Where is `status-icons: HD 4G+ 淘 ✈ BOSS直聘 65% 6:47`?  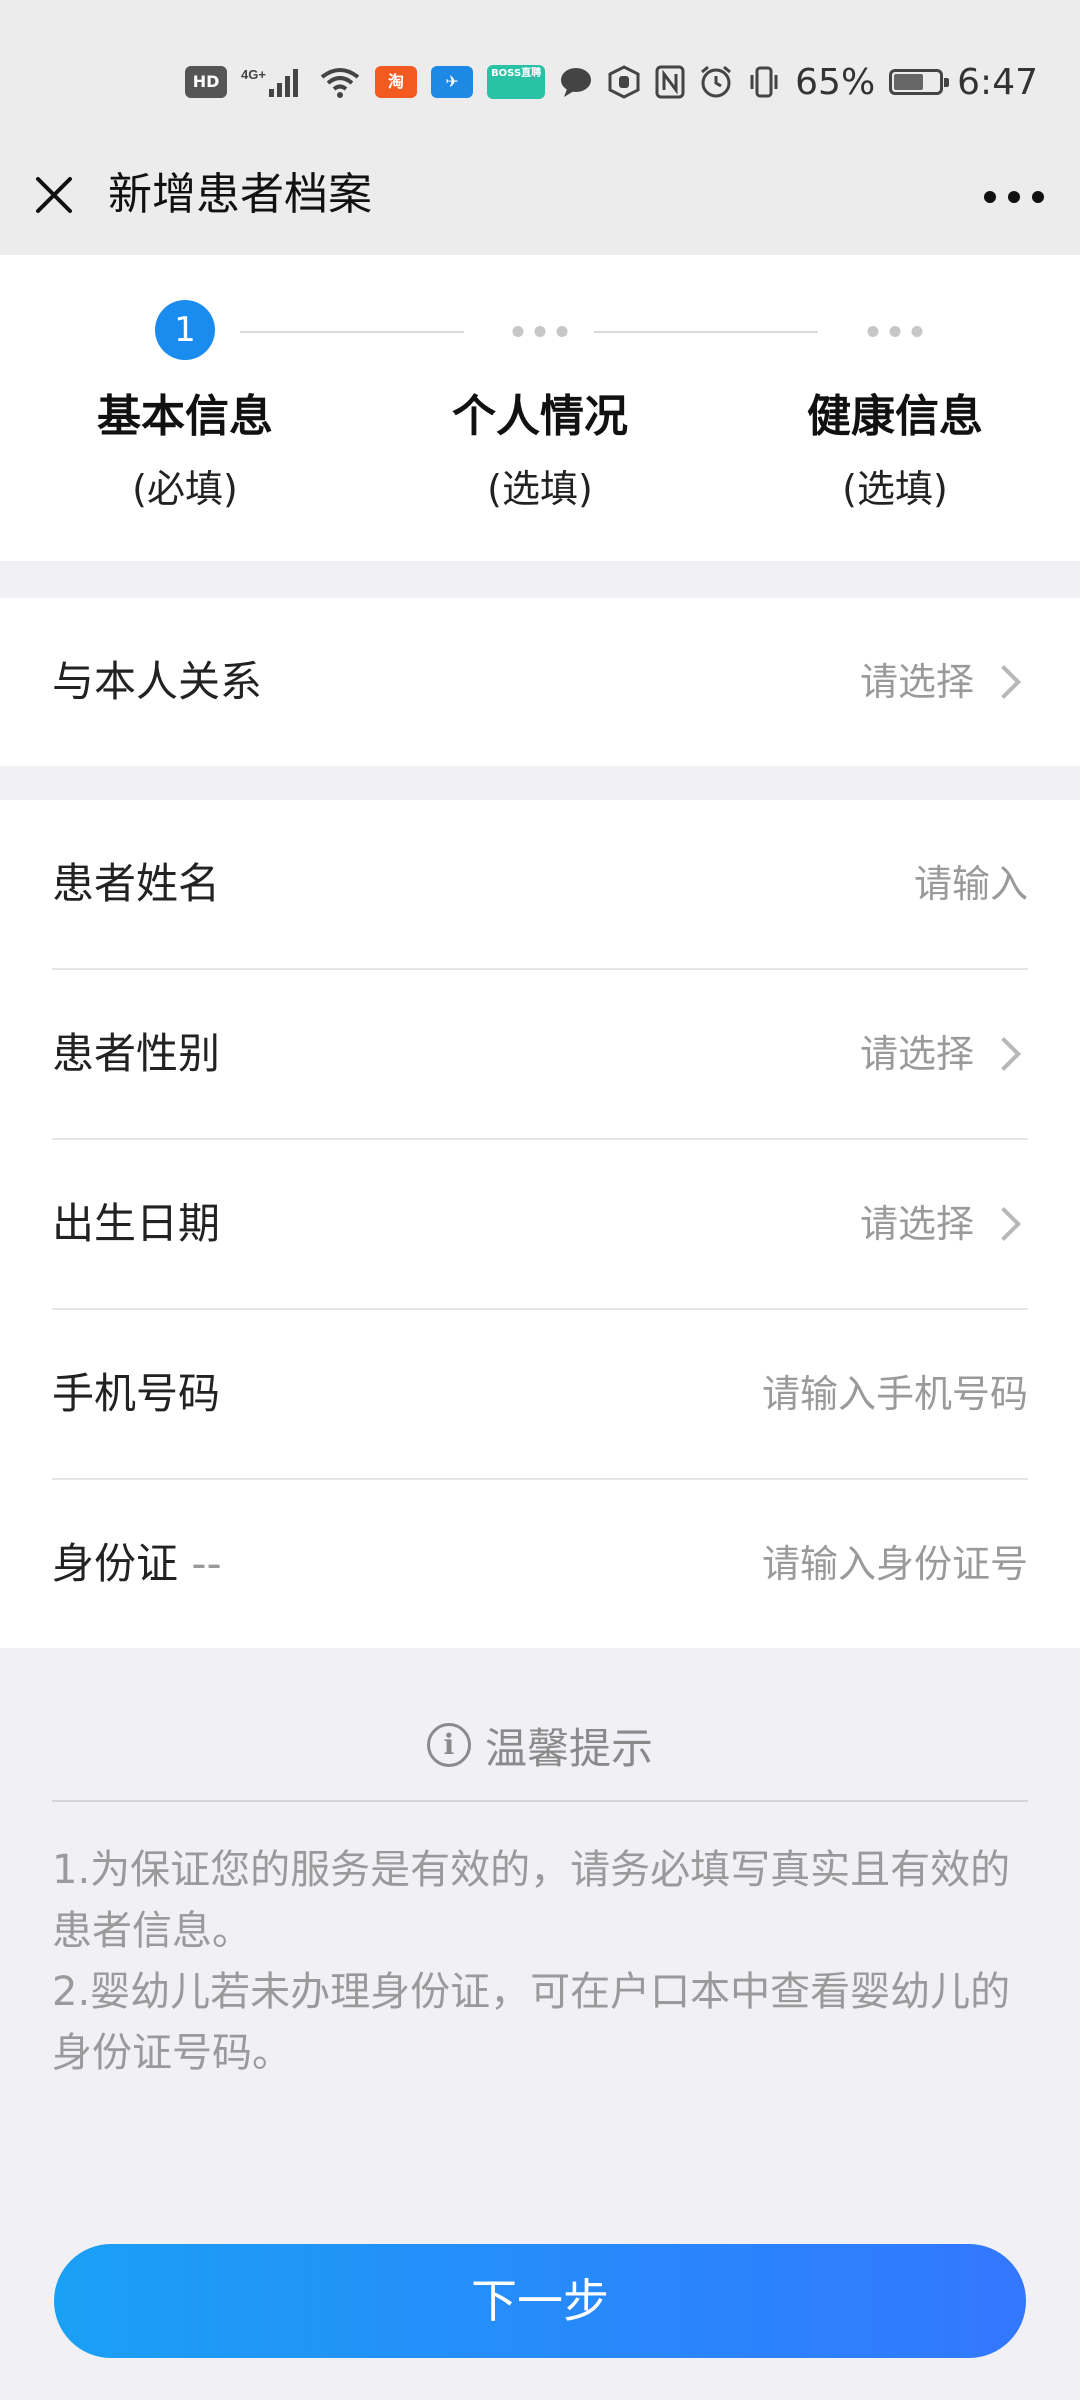
status-icons: HD 4G+ 淘 ✈ BOSS直聘 65% 6:47 is located at coordinates (611, 82).